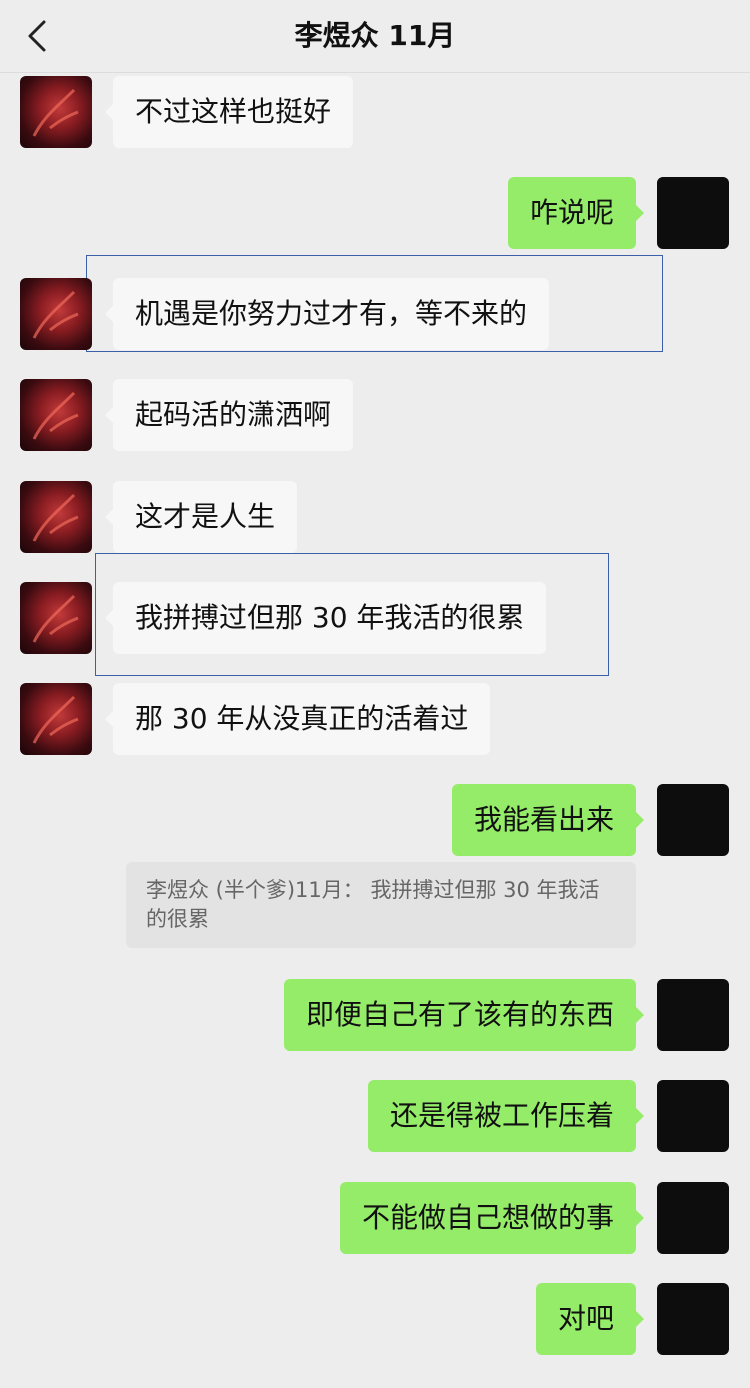 Image resolution: width=750 pixels, height=1388 pixels. What do you see at coordinates (325, 618) in the screenshot?
I see `message-bubble-received: 我拼搏过但那 30 年我活的很累` at bounding box center [325, 618].